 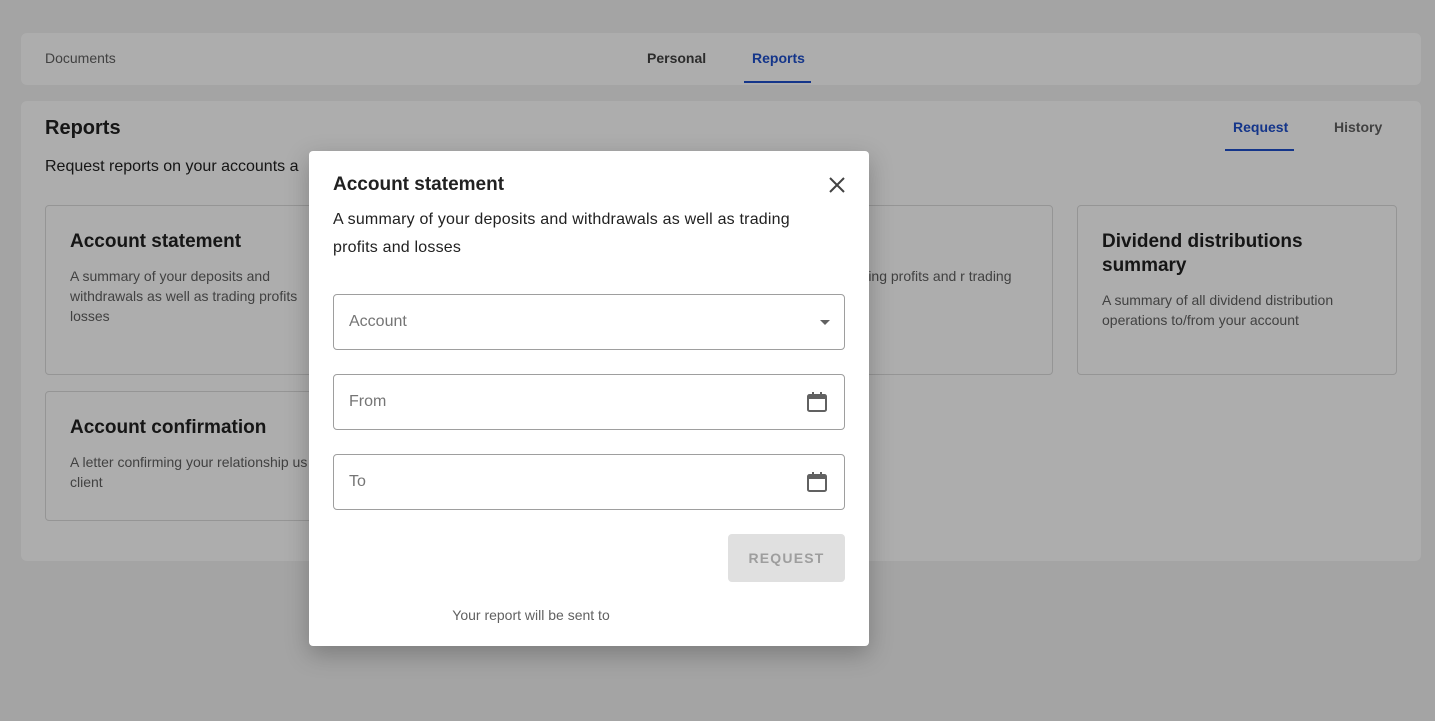 What do you see at coordinates (357, 481) in the screenshot?
I see `to-date-label: To` at bounding box center [357, 481].